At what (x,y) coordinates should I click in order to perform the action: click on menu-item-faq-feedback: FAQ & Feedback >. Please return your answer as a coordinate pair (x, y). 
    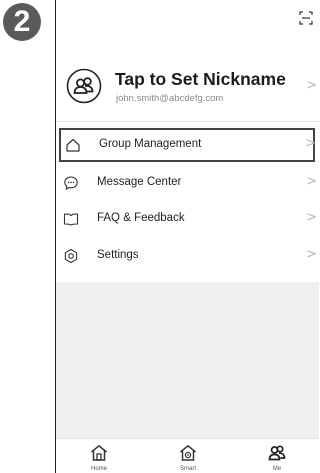
    Looking at the image, I should click on (187, 219).